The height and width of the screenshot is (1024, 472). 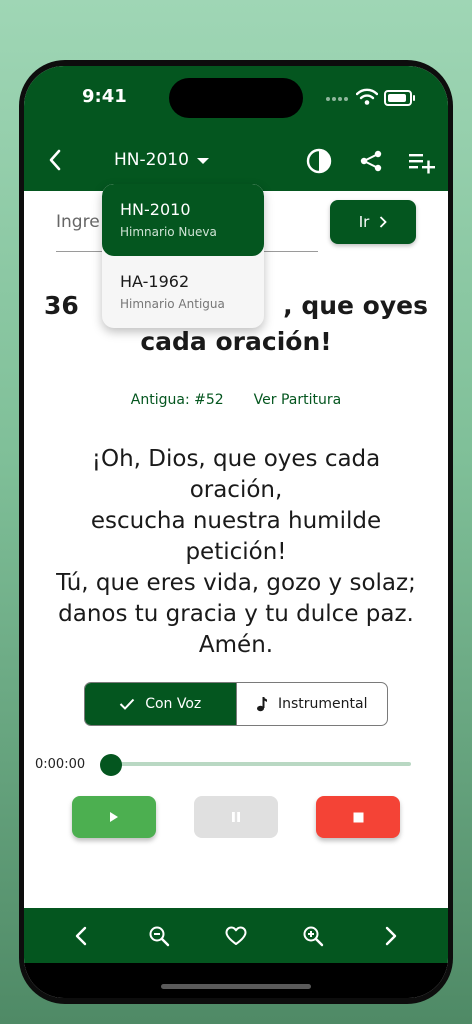 I want to click on stop-button, so click(x=358, y=817).